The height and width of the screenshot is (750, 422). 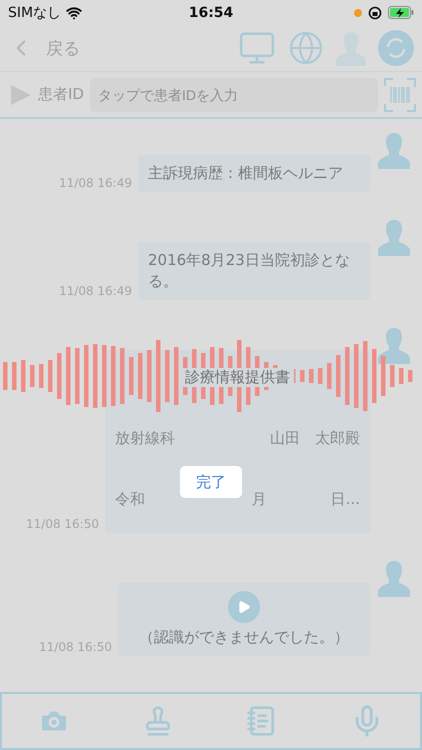 What do you see at coordinates (315, 438) in the screenshot?
I see `recipient-name: 山田 太郎殿` at bounding box center [315, 438].